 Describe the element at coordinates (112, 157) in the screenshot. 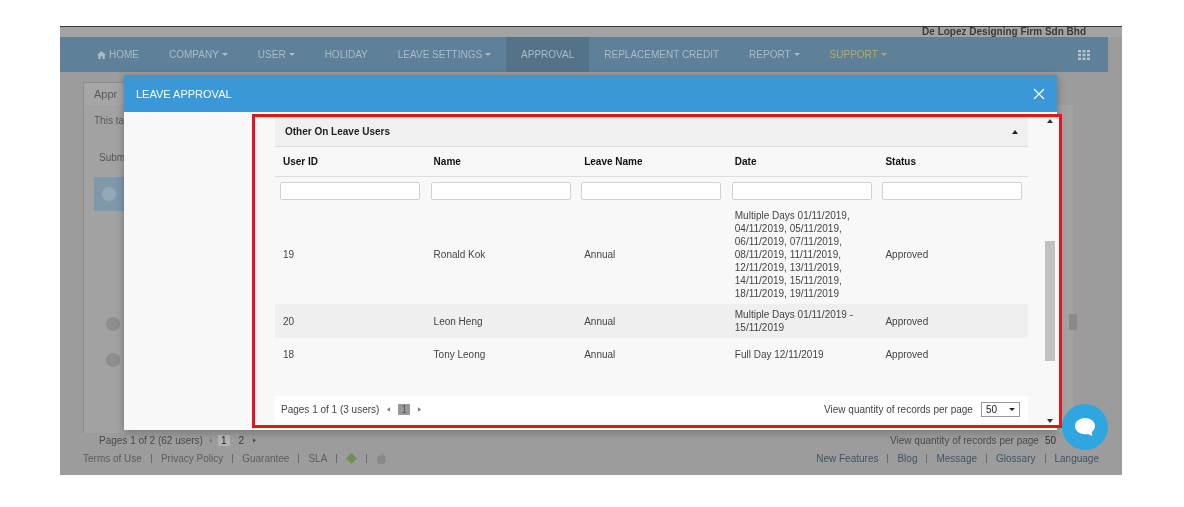

I see `section-label: Subm` at that location.